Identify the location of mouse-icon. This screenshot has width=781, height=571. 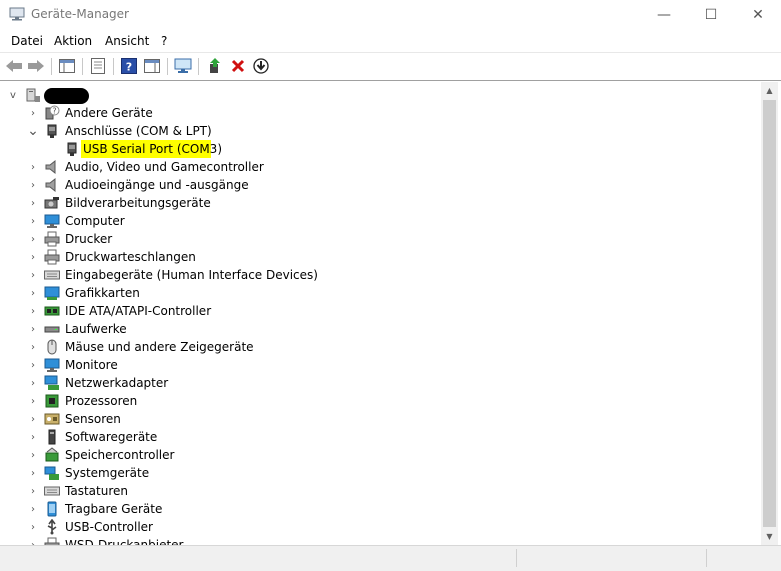
(52, 347).